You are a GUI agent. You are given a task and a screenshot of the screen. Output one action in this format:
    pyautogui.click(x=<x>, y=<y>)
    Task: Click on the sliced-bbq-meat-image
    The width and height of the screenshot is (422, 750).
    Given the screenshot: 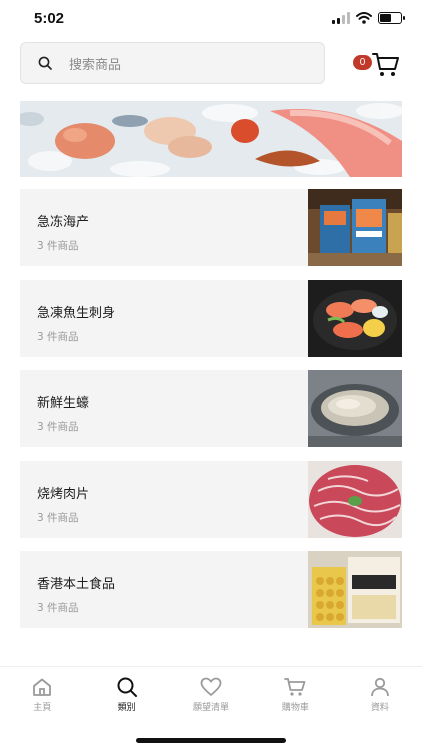 What is the action you would take?
    pyautogui.click(x=355, y=499)
    